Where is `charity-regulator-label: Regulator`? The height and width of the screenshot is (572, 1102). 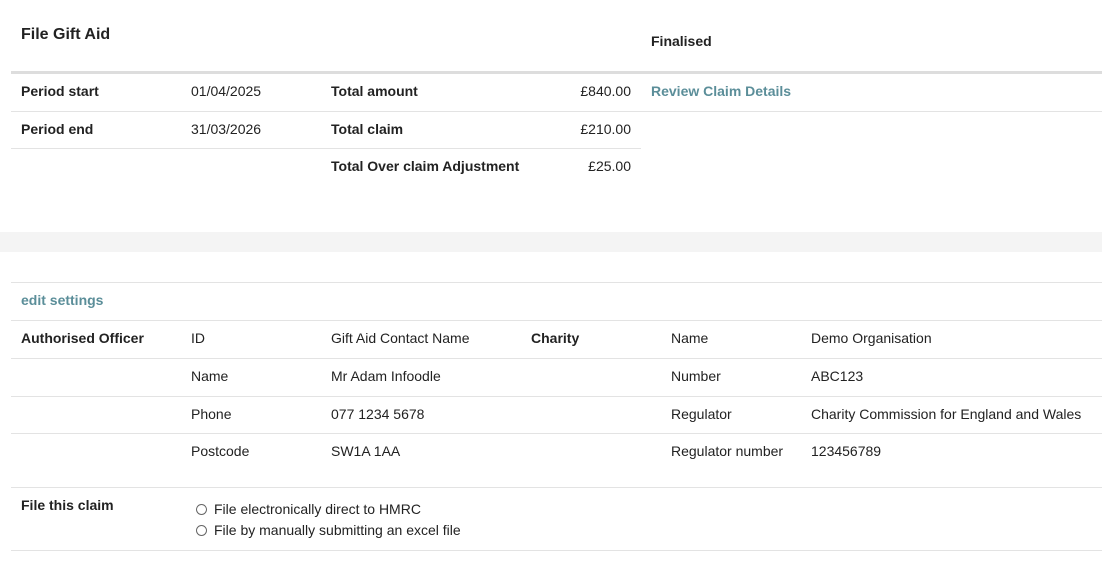 charity-regulator-label: Regulator is located at coordinates (701, 414).